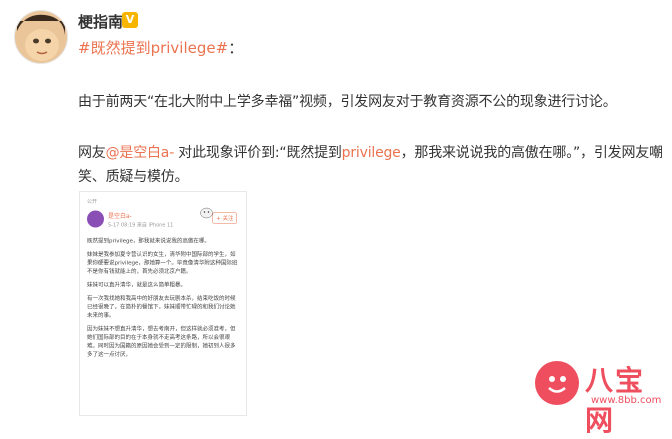 The width and height of the screenshot is (672, 439). What do you see at coordinates (100, 21) in the screenshot?
I see `author-name: 梗指南` at bounding box center [100, 21].